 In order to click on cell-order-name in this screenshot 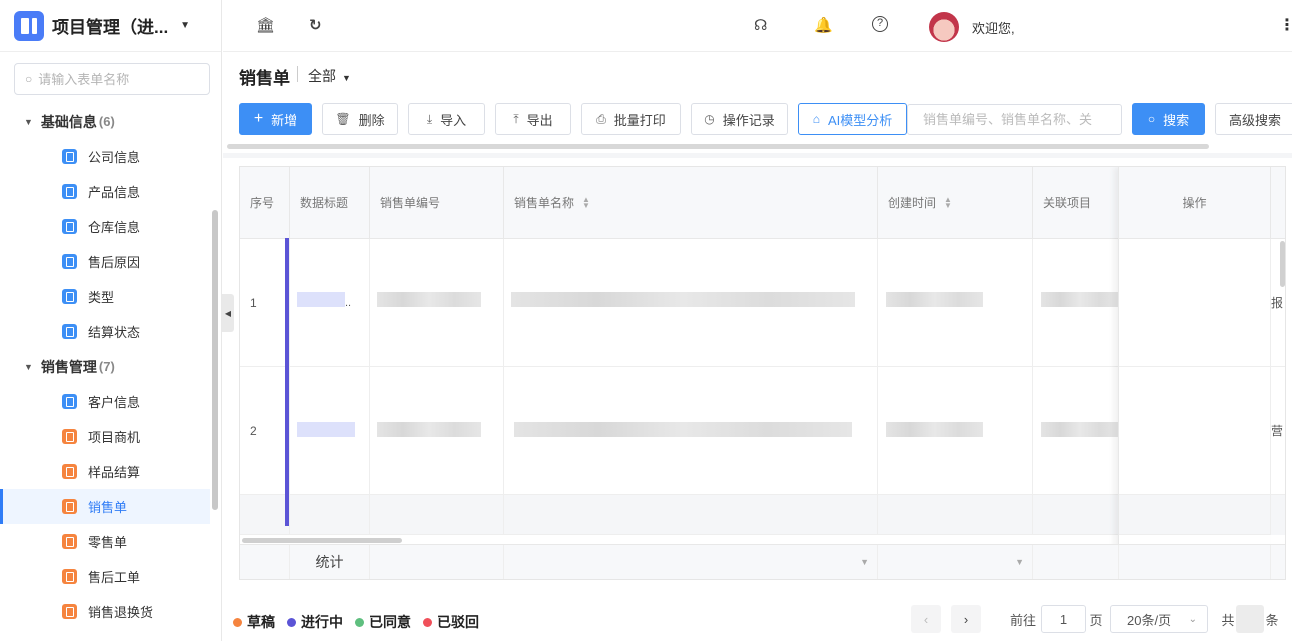, I will do `click(691, 515)`.